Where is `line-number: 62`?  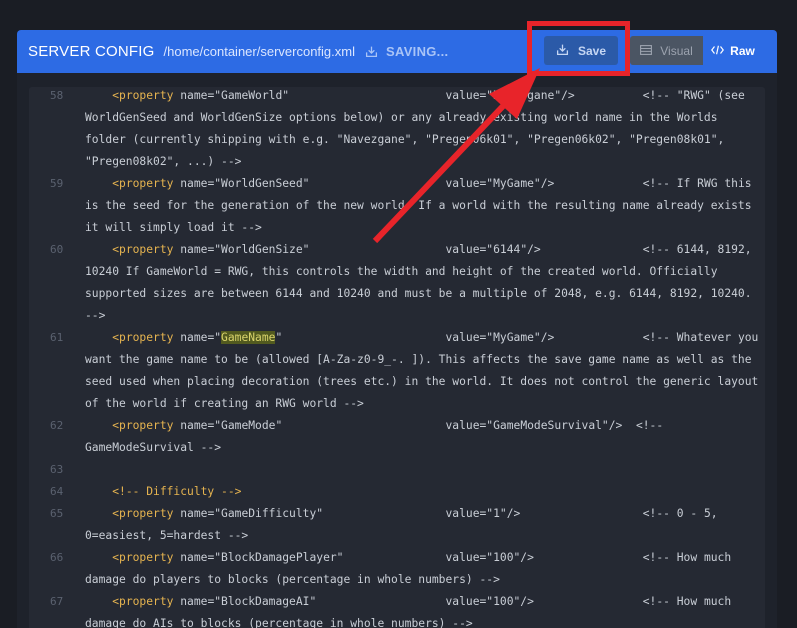
line-number: 62 is located at coordinates (57, 425).